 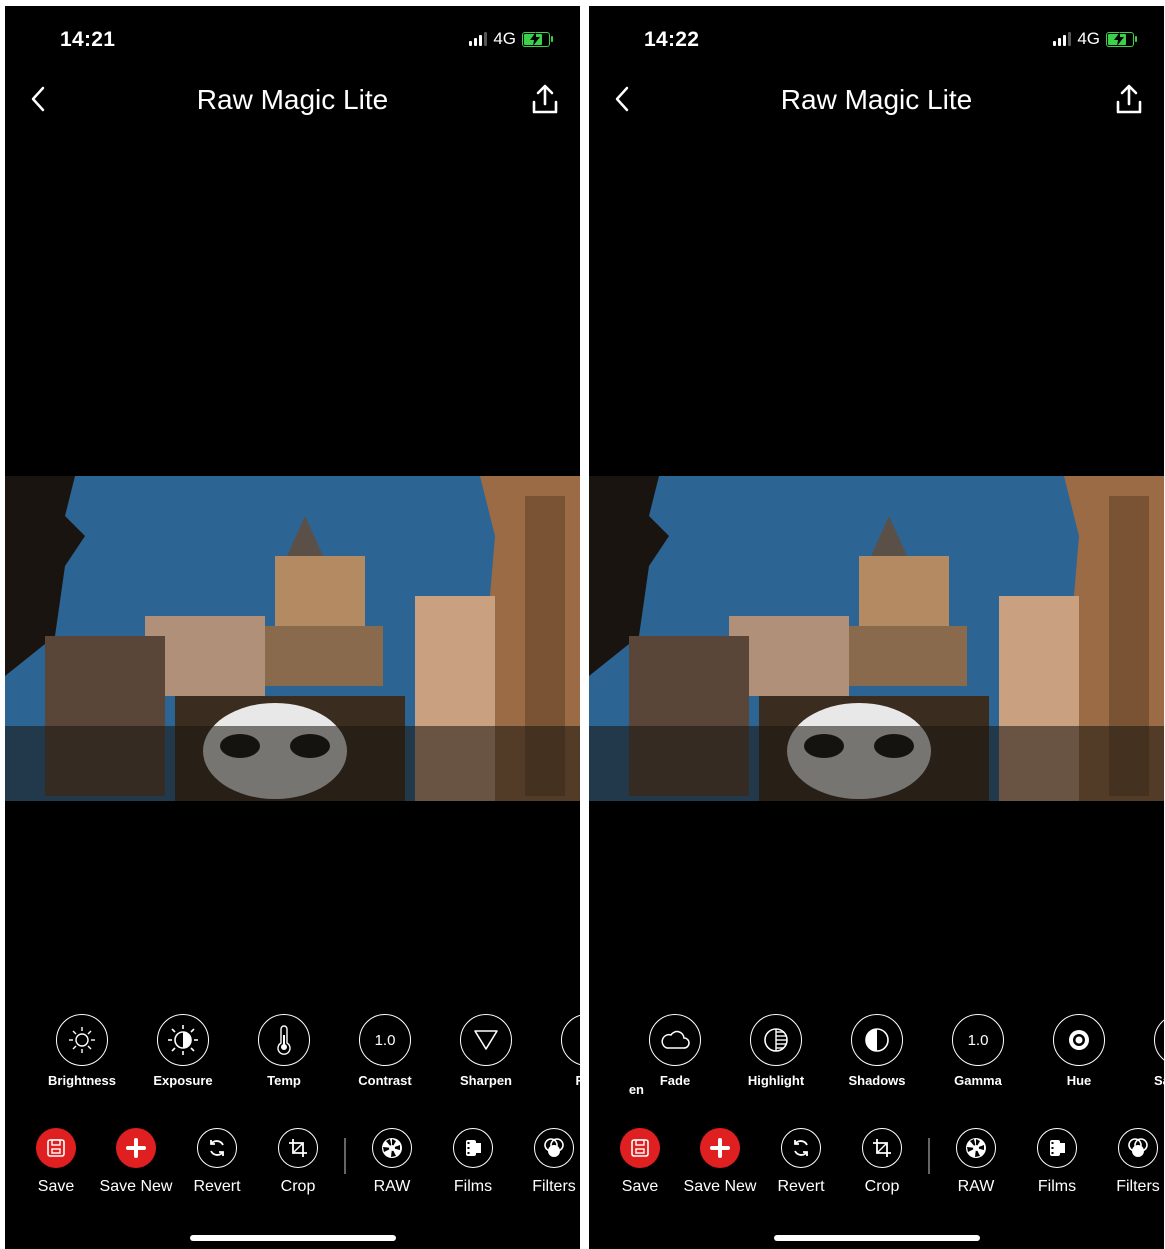 What do you see at coordinates (978, 1080) in the screenshot?
I see `tool-label: Gamma` at bounding box center [978, 1080].